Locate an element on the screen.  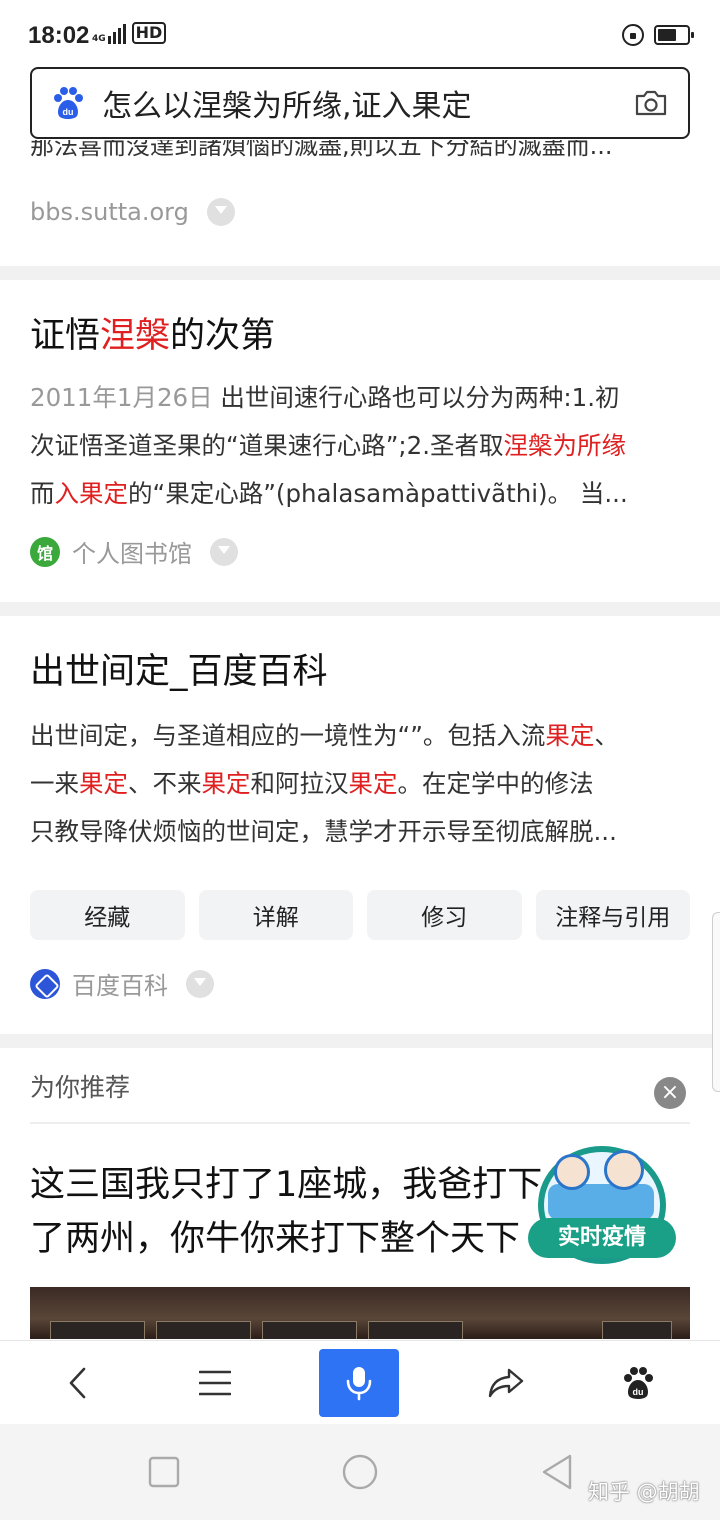
baidu-paw-icon: du is located at coordinates (68, 103).